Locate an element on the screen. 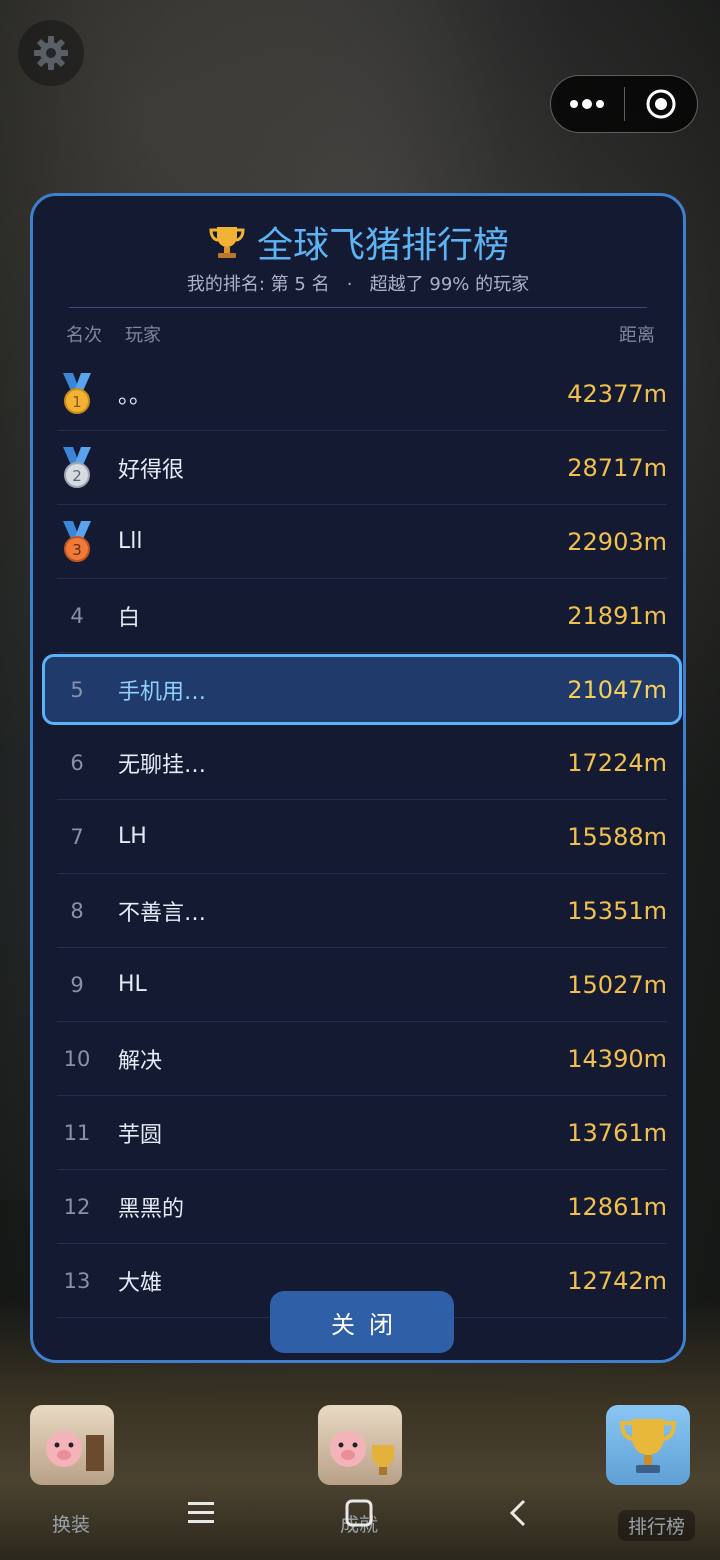 This screenshot has height=1560, width=720. player-name: 好得很 is located at coordinates (151, 470).